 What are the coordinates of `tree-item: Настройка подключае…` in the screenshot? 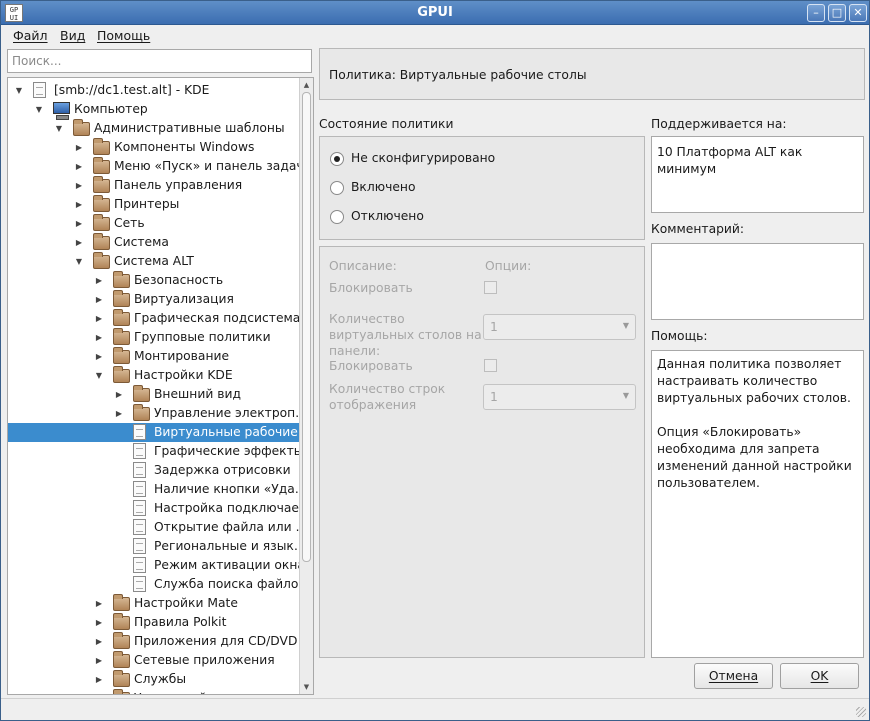 It's located at (159, 508).